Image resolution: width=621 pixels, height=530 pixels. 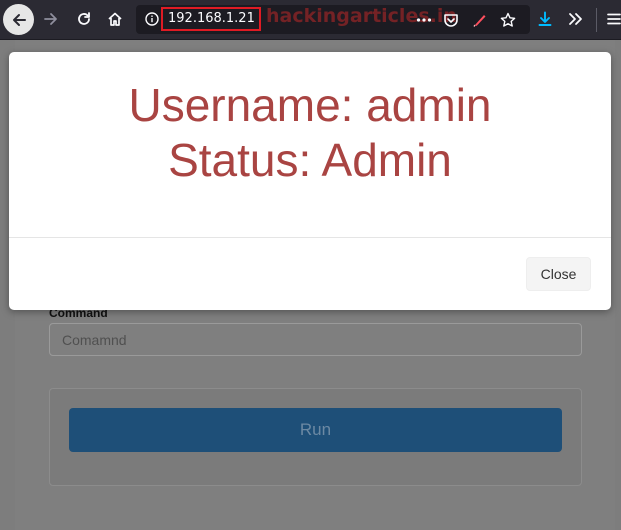 What do you see at coordinates (451, 20) in the screenshot?
I see `pocket-icon` at bounding box center [451, 20].